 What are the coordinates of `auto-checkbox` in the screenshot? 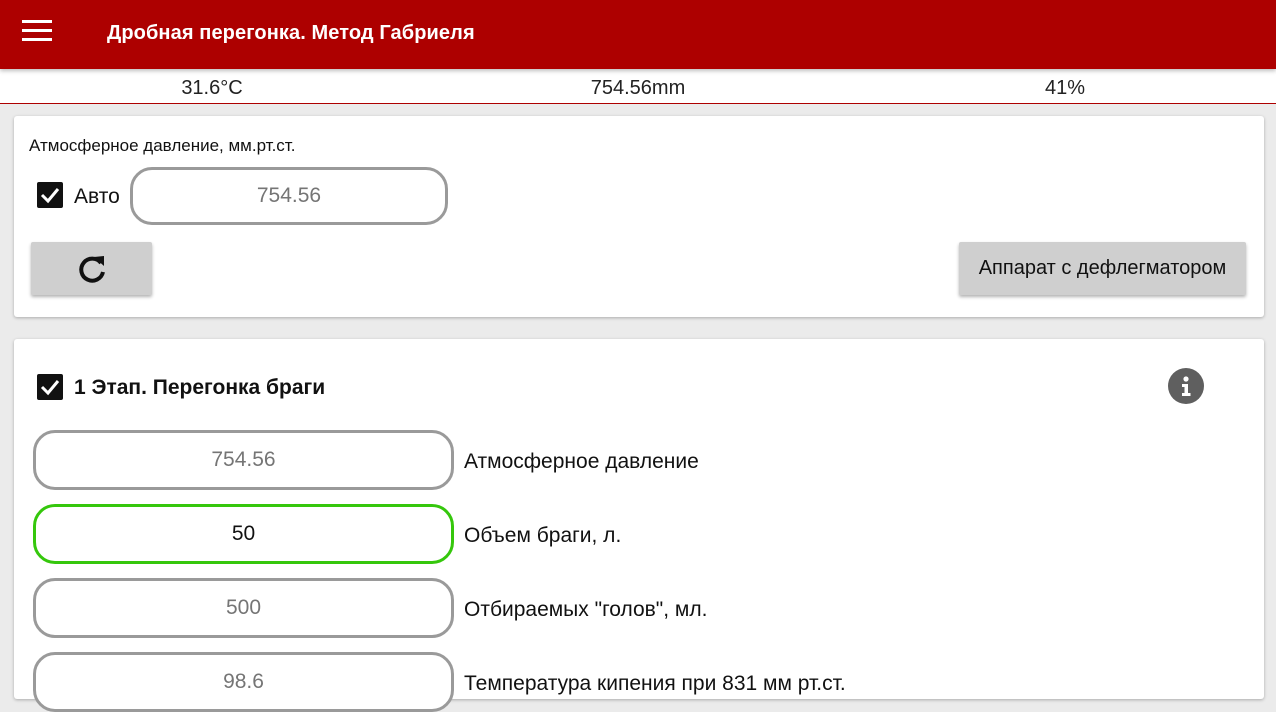 It's located at (50, 195).